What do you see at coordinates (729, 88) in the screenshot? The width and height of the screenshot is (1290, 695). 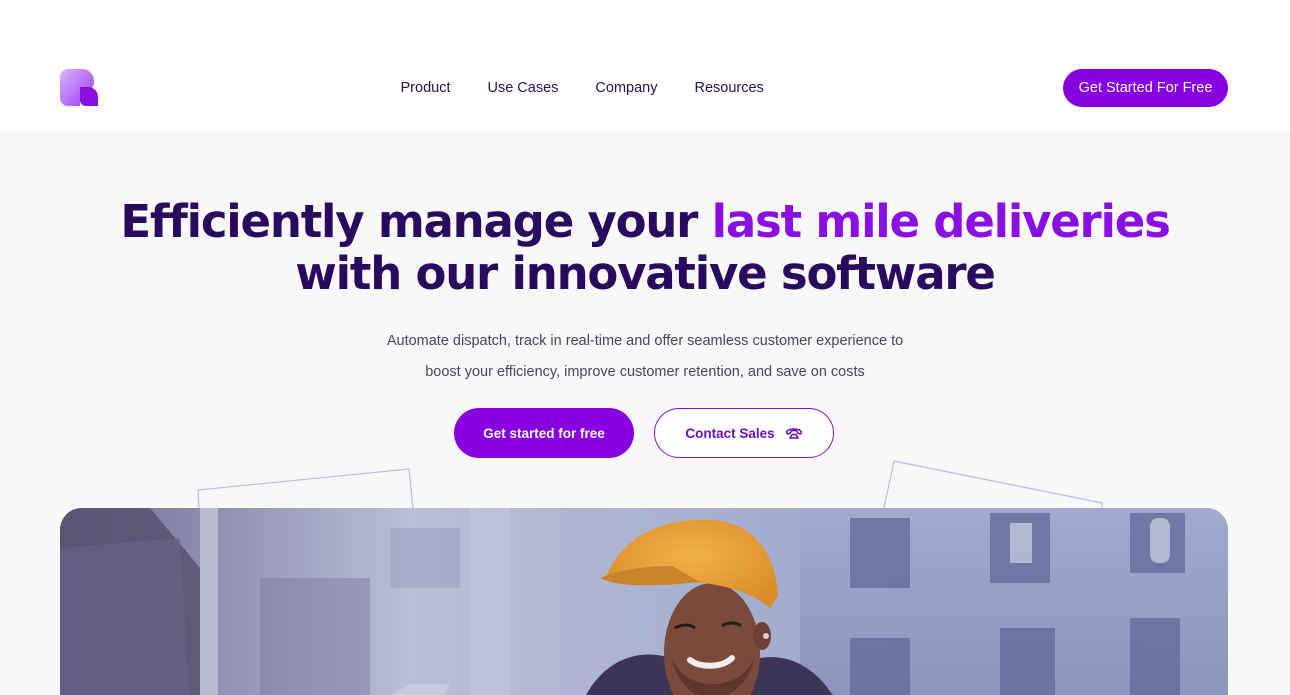 I see `nav-item-resources: Resources` at bounding box center [729, 88].